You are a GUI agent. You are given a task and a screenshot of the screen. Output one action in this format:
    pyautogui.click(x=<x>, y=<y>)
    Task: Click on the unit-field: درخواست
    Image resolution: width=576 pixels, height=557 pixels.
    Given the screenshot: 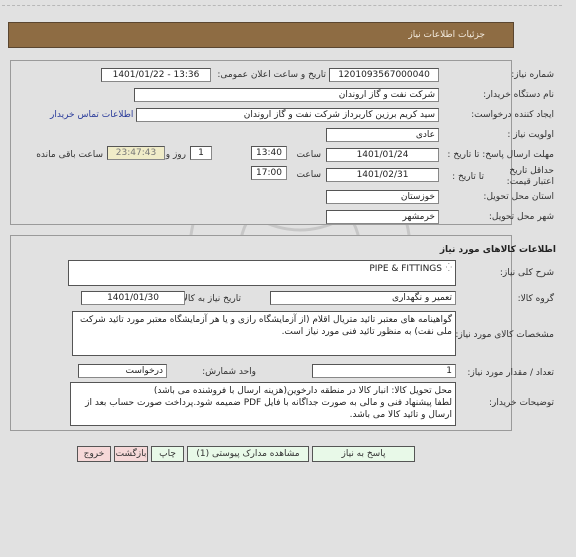 What is the action you would take?
    pyautogui.click(x=122, y=371)
    